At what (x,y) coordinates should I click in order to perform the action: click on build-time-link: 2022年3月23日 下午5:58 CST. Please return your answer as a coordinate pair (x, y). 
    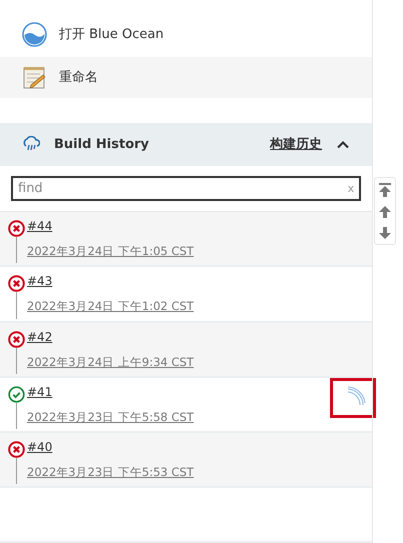
    Looking at the image, I should click on (110, 417).